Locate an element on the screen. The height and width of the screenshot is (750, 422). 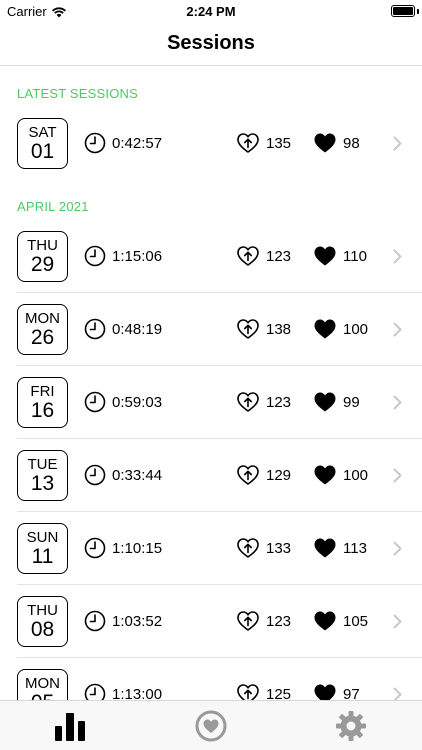
navigation-bar: Sessions is located at coordinates (211, 44).